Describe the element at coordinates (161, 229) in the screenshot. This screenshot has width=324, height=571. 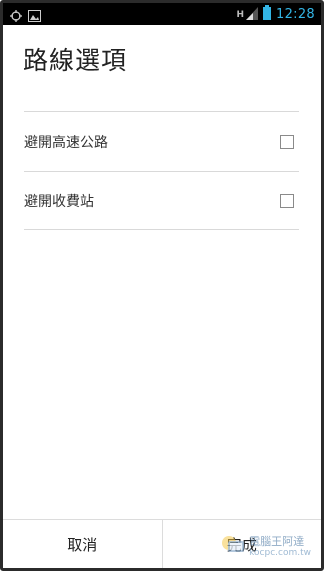
I see `option-divider` at that location.